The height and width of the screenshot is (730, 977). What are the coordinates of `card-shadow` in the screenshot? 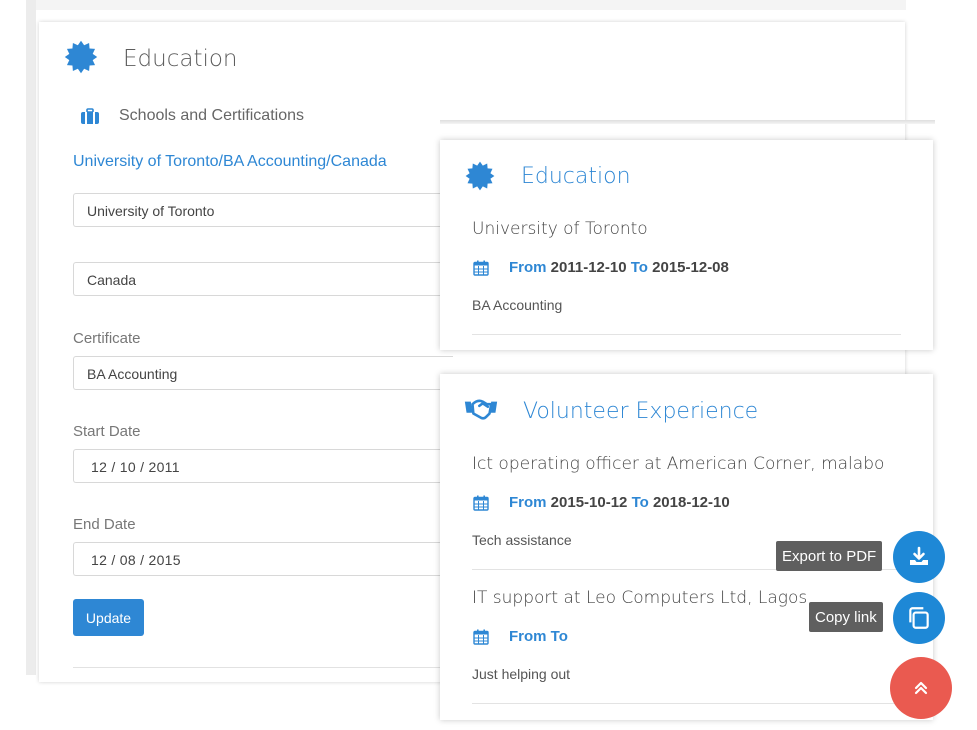 It's located at (687, 122).